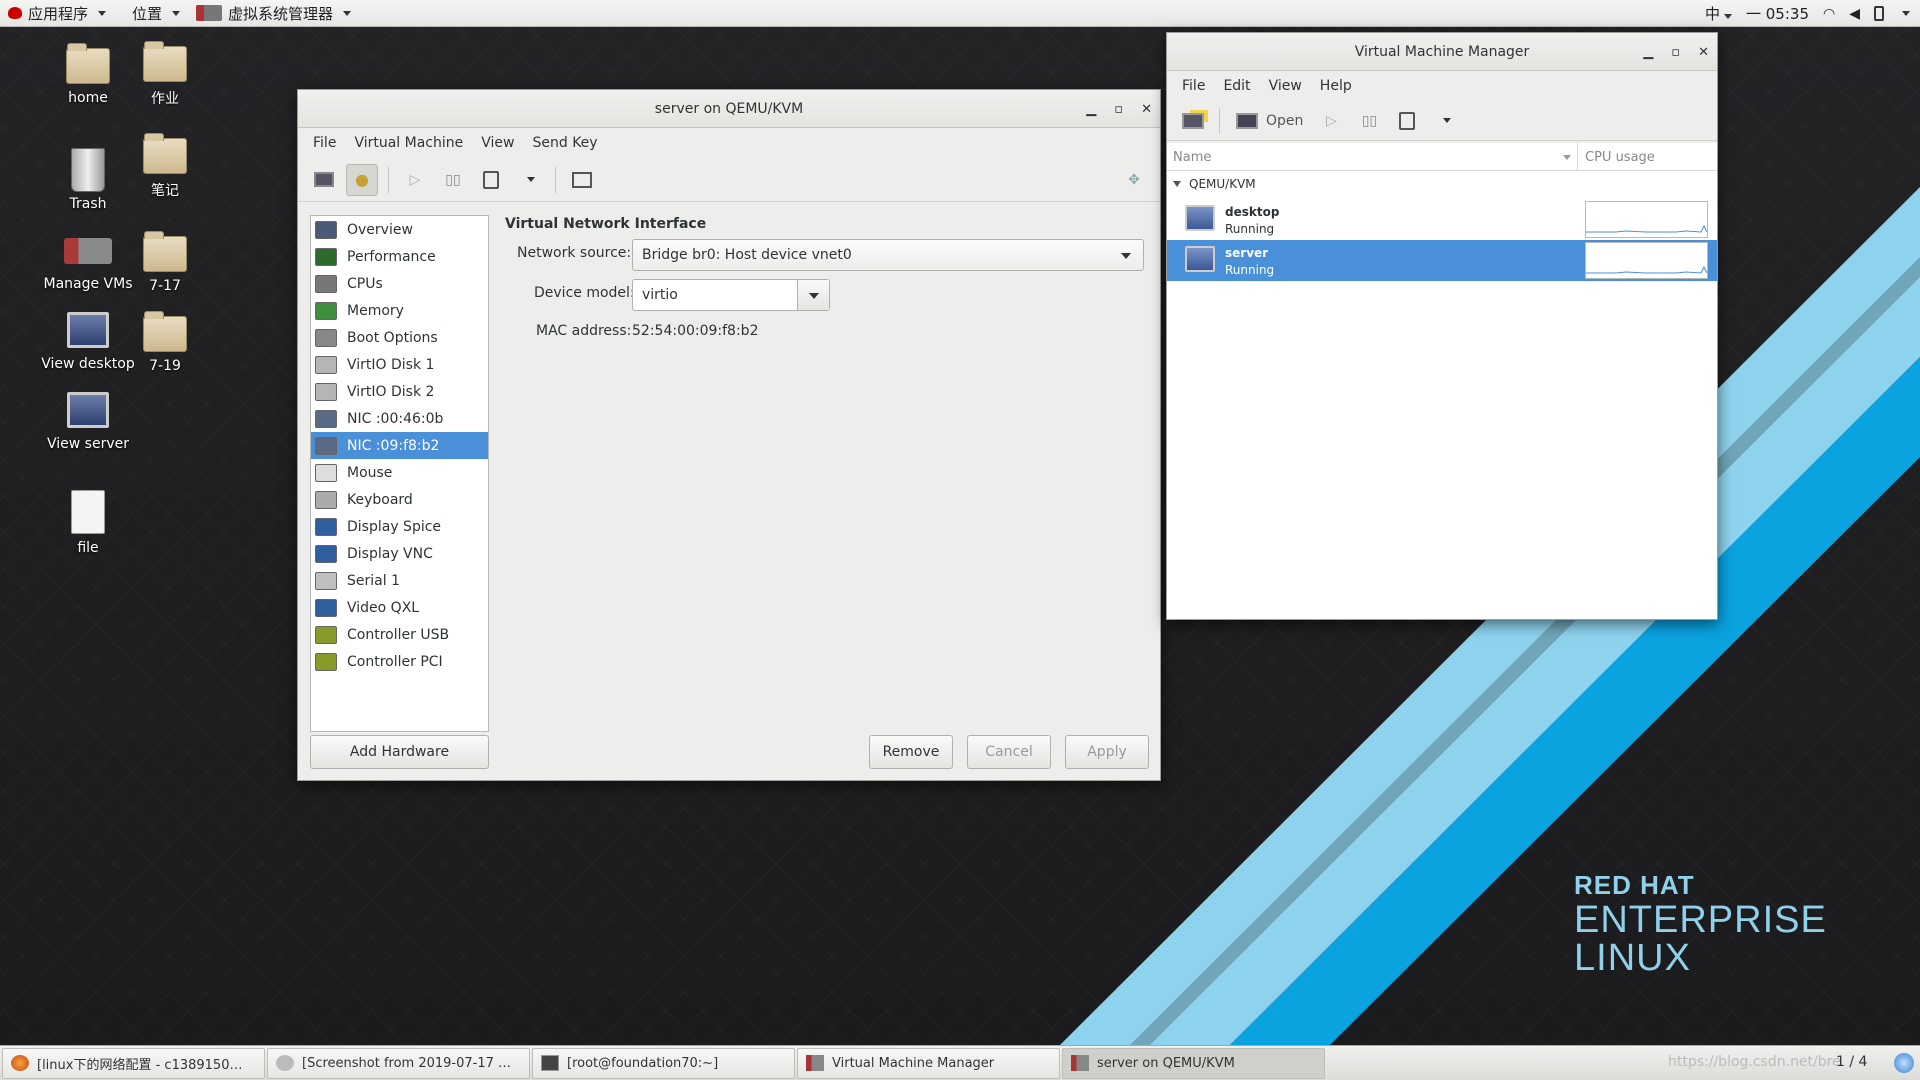 The image size is (1920, 1080). Describe the element at coordinates (1904, 1063) in the screenshot. I see `notification-icon` at that location.